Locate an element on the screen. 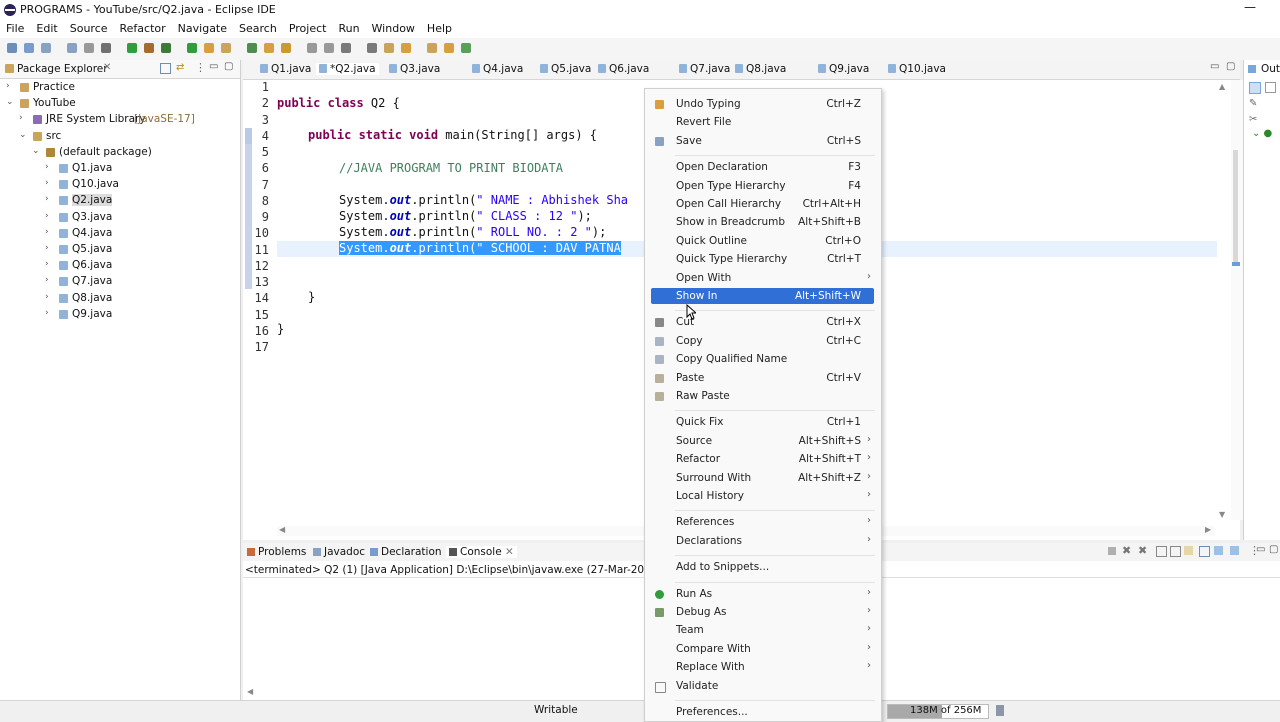  context-menu-item-show-in: Show In Alt+Shift+W is located at coordinates (762, 296).